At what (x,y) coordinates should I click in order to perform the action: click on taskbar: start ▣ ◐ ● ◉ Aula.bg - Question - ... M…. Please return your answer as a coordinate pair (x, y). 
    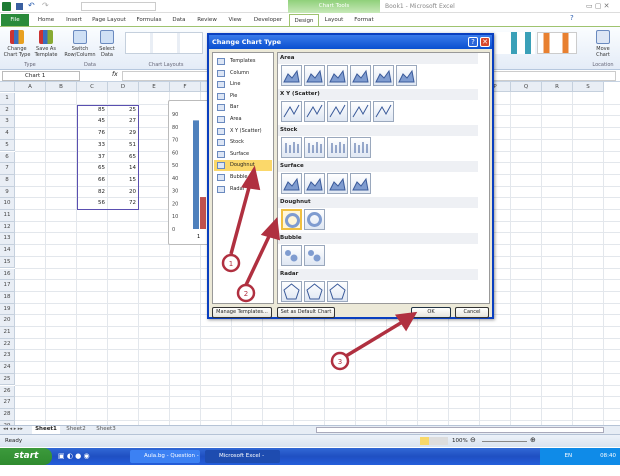
    Looking at the image, I should click on (310, 460).